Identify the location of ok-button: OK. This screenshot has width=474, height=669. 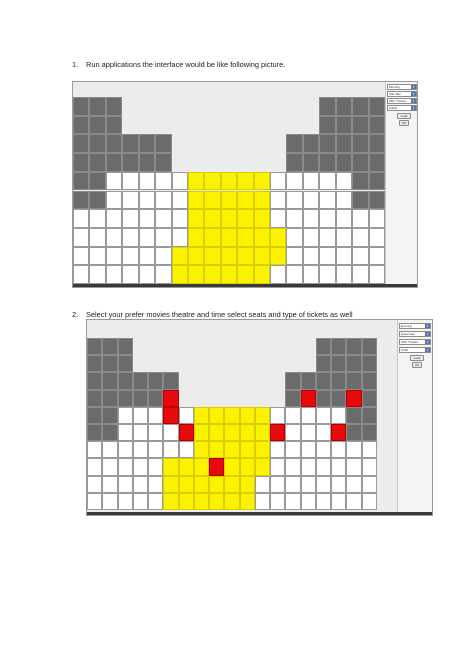
(417, 365).